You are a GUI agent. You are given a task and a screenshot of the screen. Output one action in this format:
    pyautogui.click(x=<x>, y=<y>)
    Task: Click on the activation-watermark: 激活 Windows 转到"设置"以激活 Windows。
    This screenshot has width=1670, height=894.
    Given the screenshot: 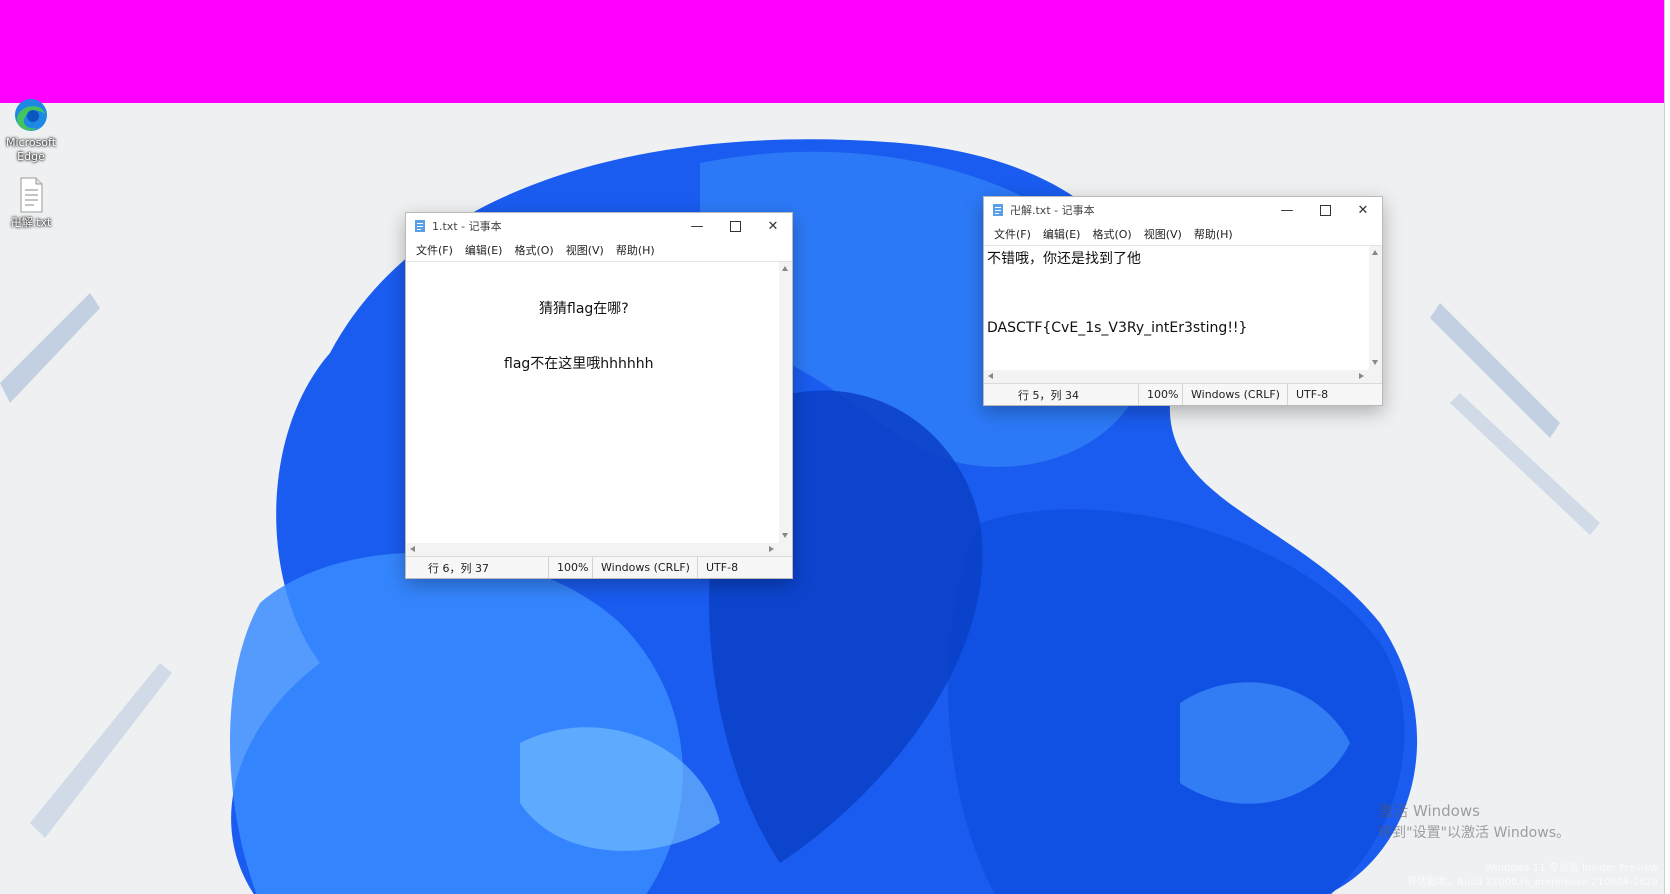 What is the action you would take?
    pyautogui.click(x=1474, y=822)
    